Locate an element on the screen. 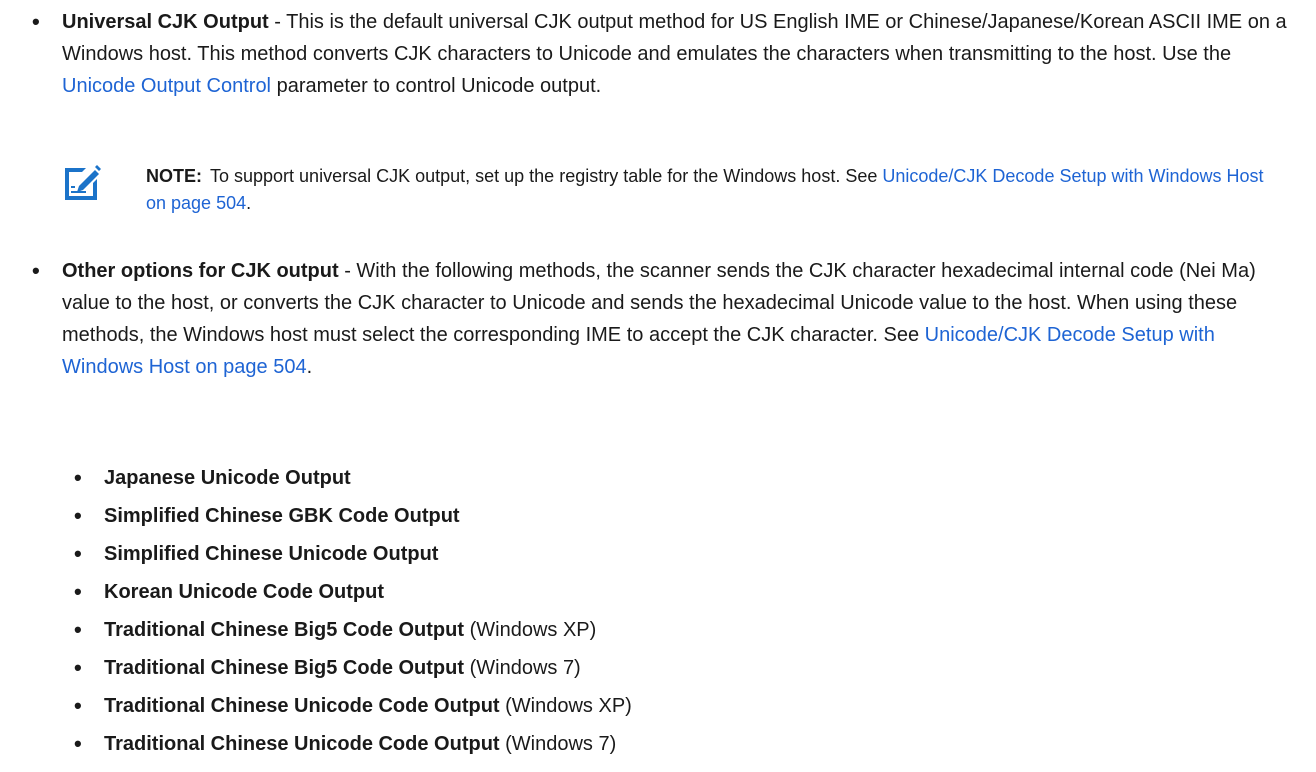  list-item: • Japanese Unicode Output is located at coordinates (658, 478).